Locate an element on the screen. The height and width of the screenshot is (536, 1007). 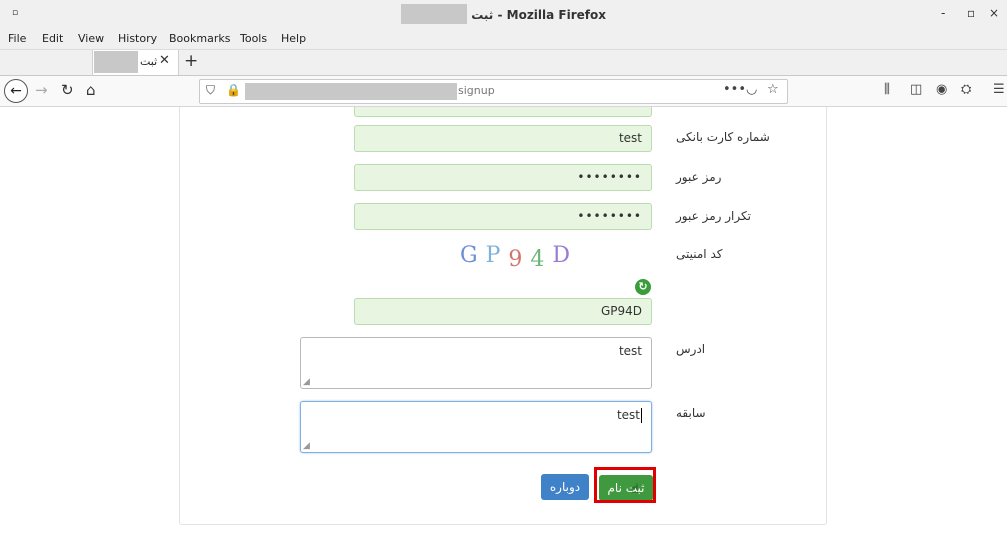
captcha-char: 4 is located at coordinates (541, 259).